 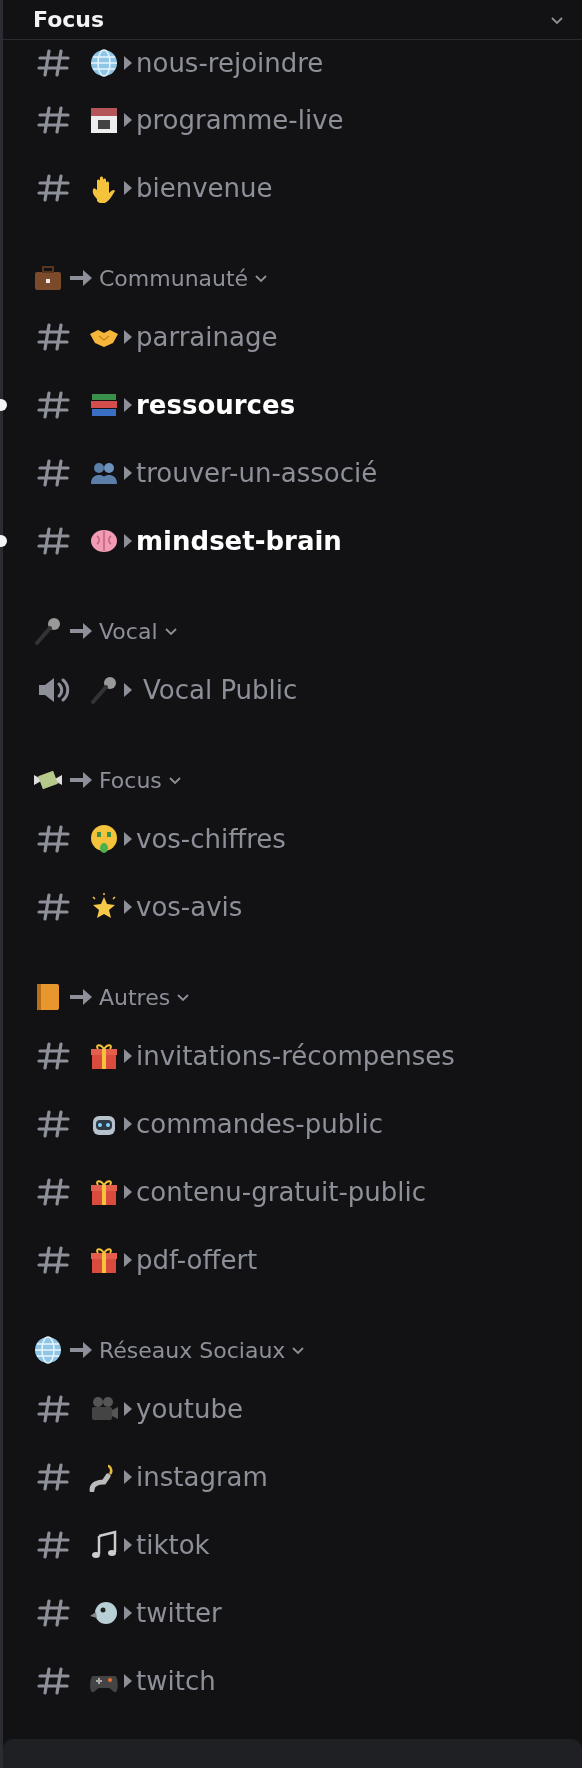 What do you see at coordinates (292, 337) in the screenshot?
I see `channel-item: parrainage` at bounding box center [292, 337].